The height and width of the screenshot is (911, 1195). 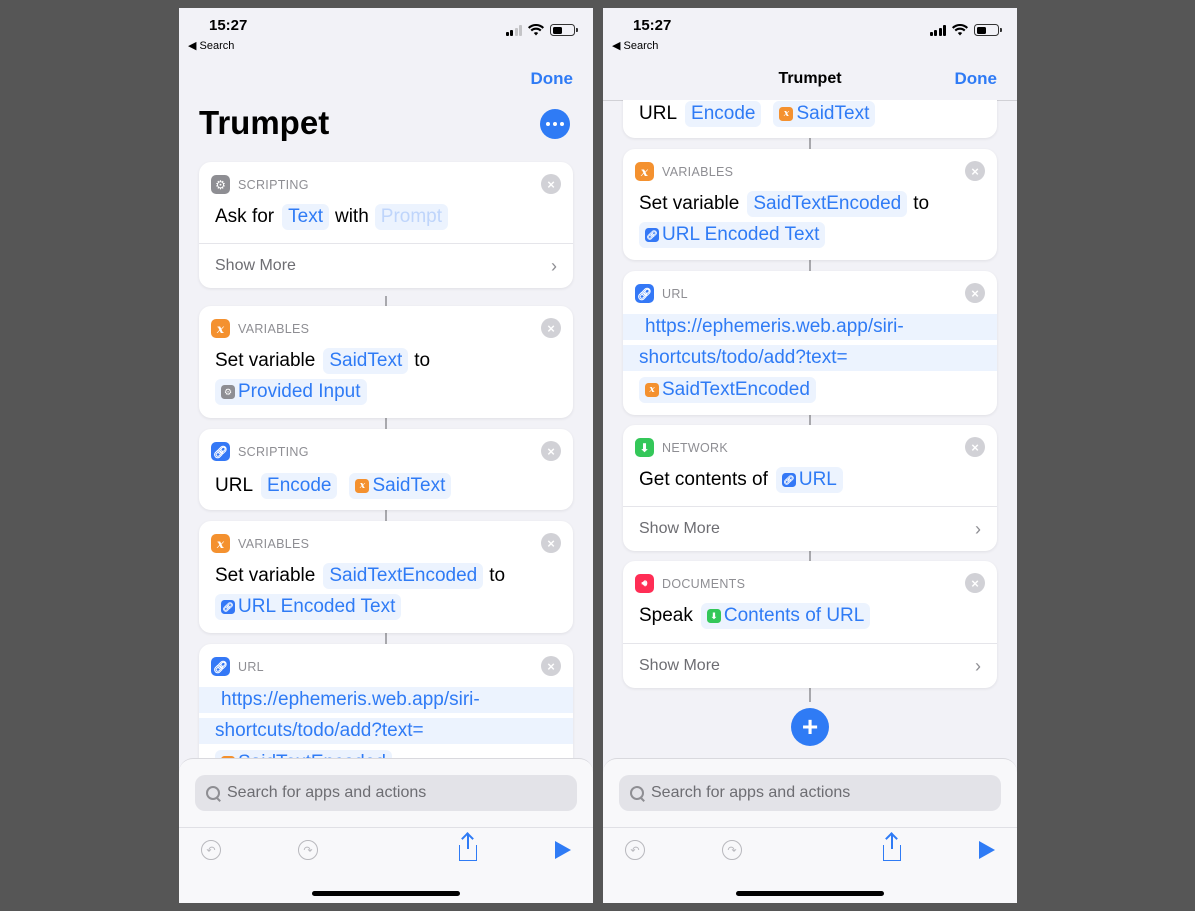 I want to click on add-action-button: +, so click(x=810, y=727).